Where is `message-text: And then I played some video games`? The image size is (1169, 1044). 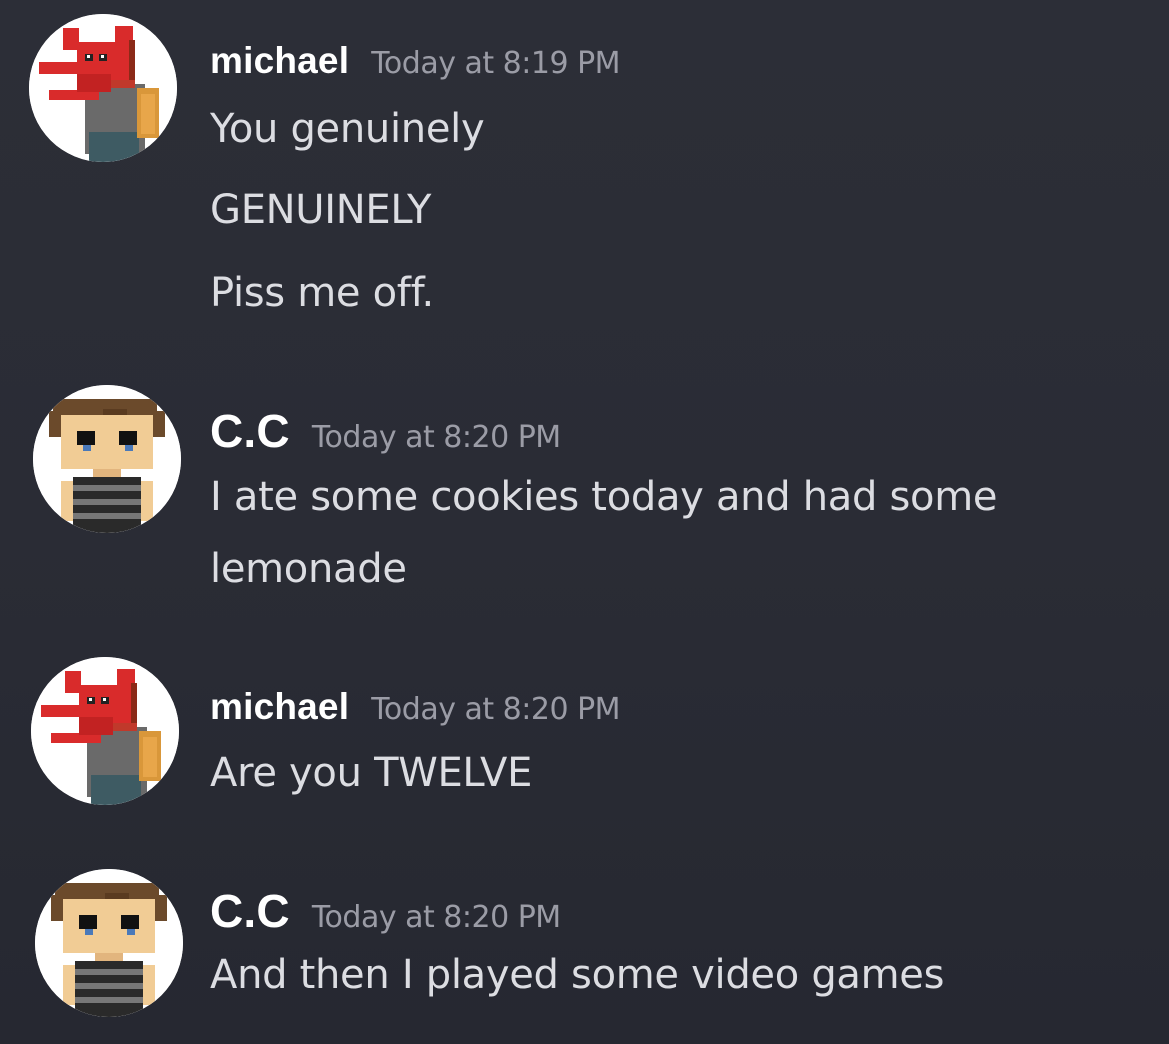 message-text: And then I played some video games is located at coordinates (577, 975).